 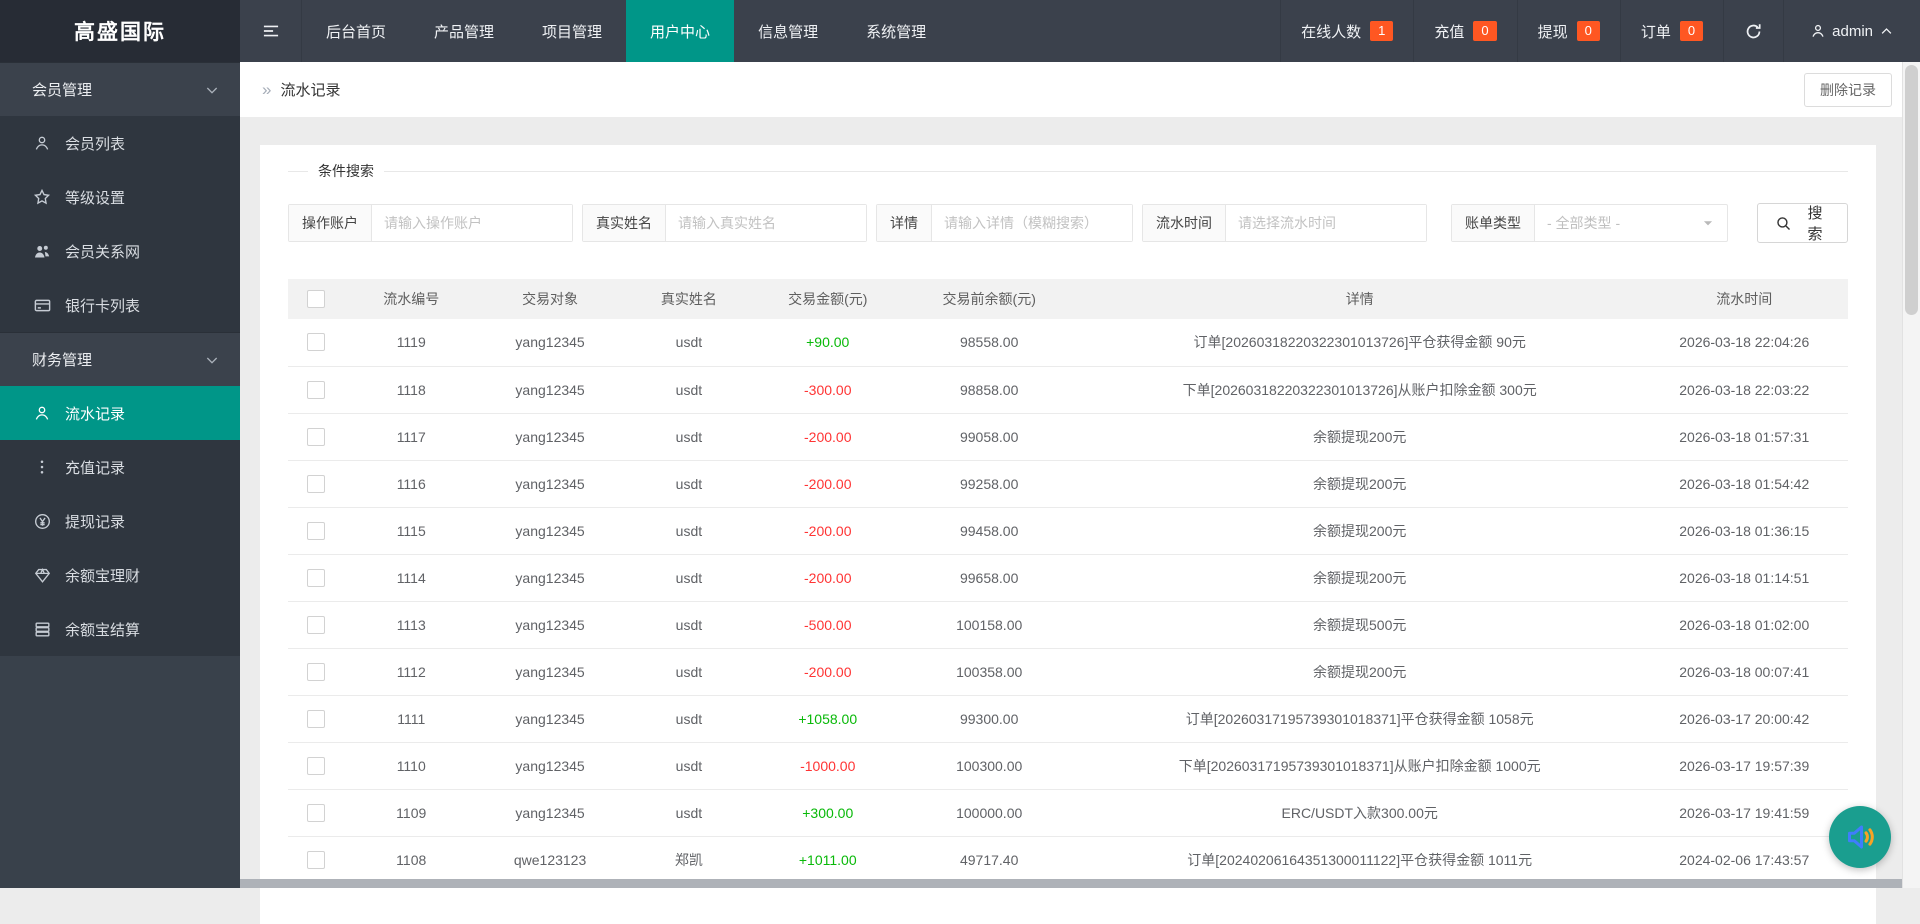 I want to click on user-menu: admin, so click(x=1851, y=31).